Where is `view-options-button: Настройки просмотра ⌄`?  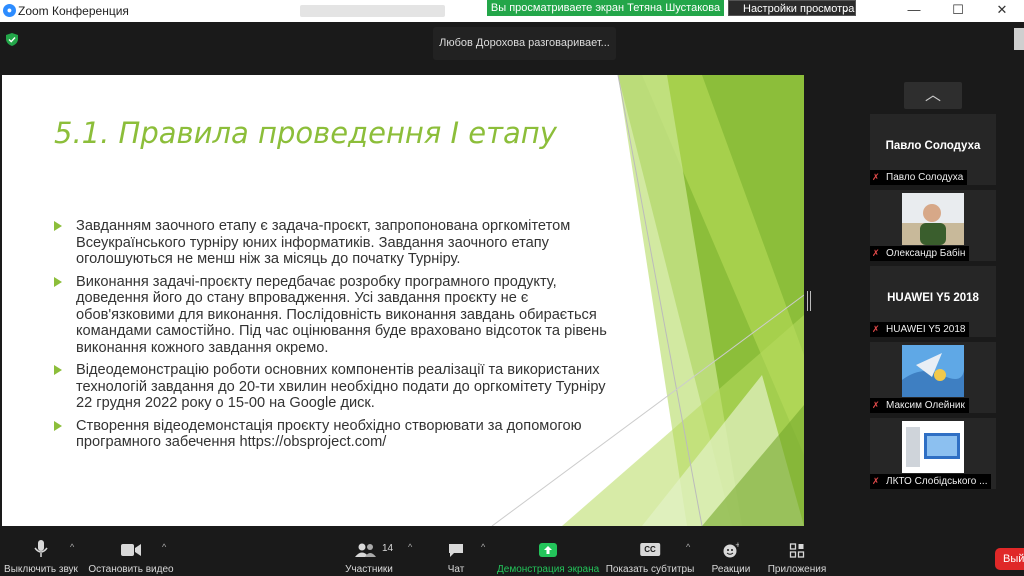 view-options-button: Настройки просмотра ⌄ is located at coordinates (792, 8).